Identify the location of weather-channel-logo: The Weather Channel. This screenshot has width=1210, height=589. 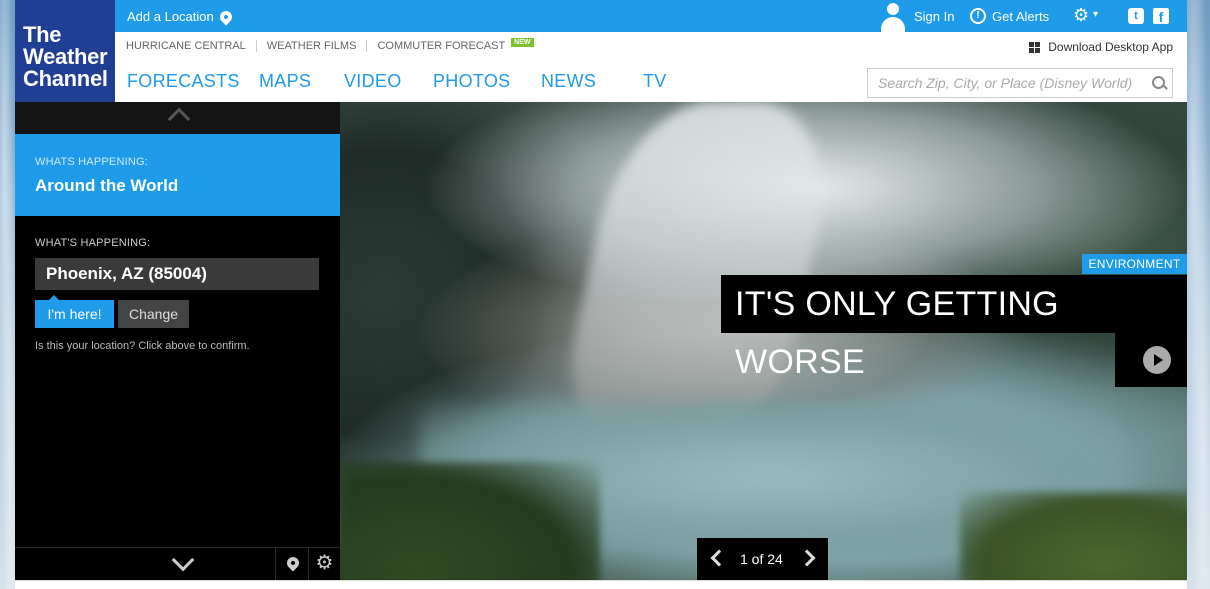
(65, 51).